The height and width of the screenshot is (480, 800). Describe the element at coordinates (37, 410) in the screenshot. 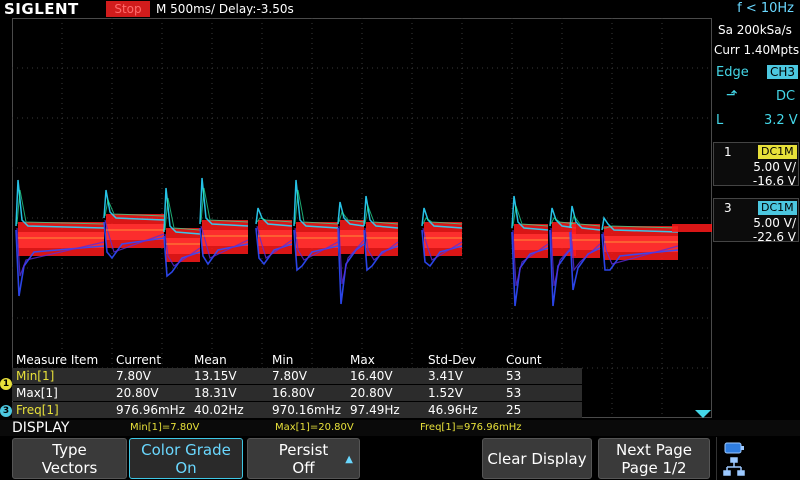

I see `row-name: Freq[1]` at that location.